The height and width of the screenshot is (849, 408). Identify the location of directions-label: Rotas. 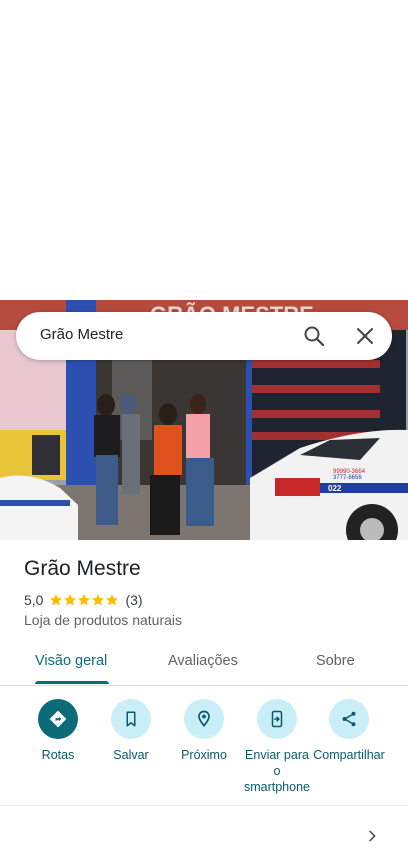
(58, 755).